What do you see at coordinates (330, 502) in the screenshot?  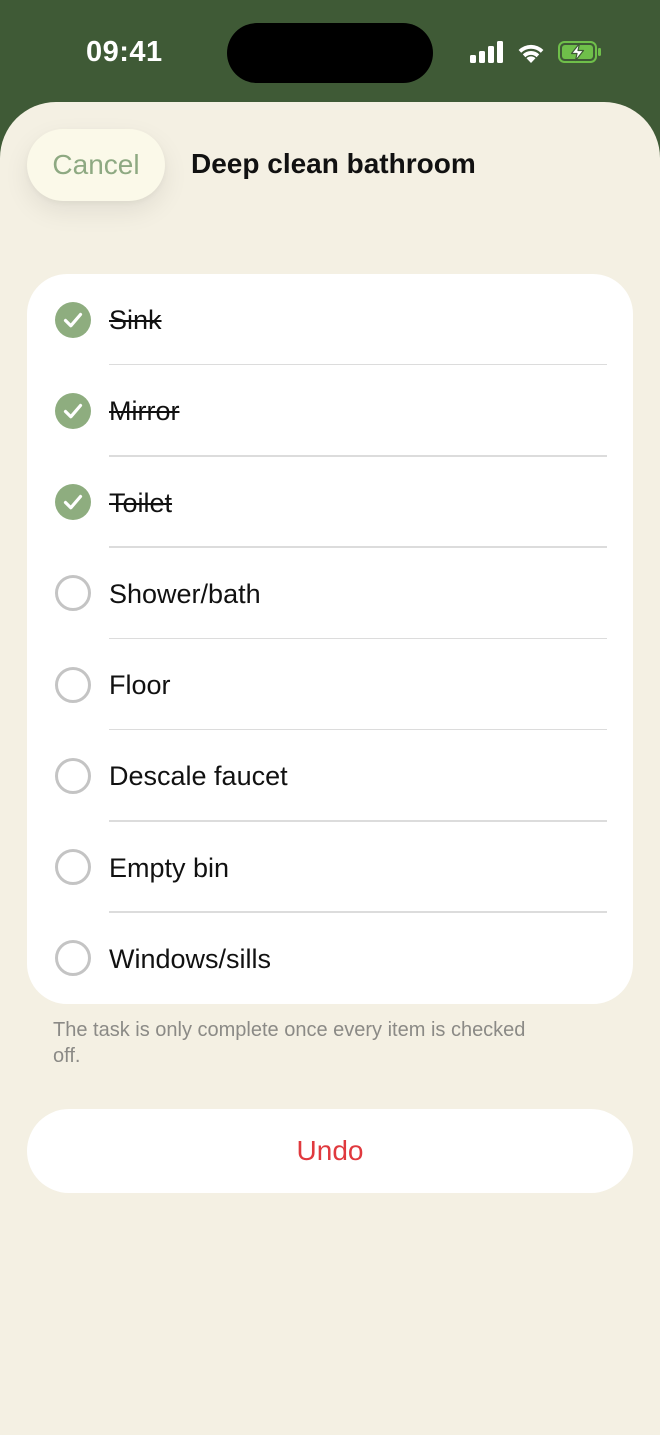 I see `checklist-item: Toilet` at bounding box center [330, 502].